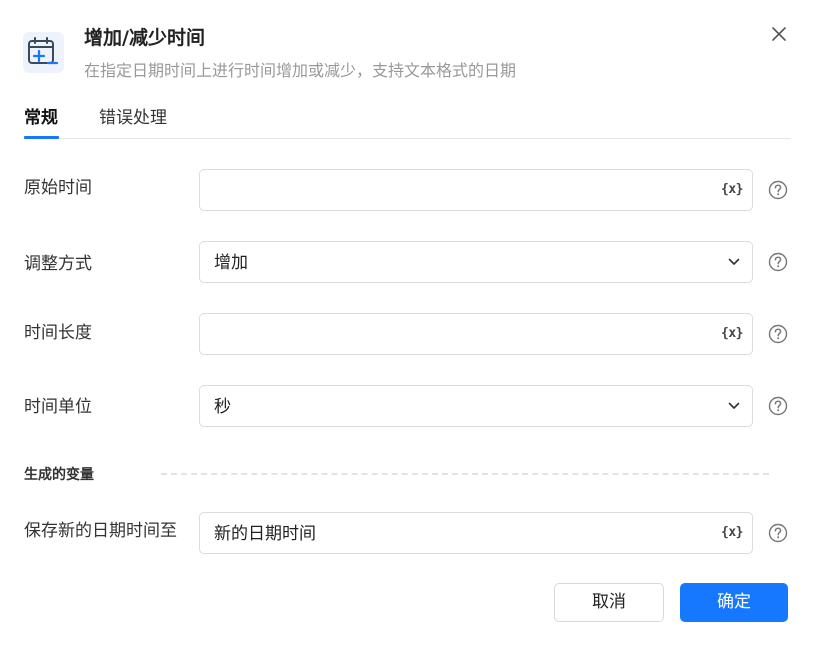  What do you see at coordinates (100, 531) in the screenshot?
I see `save-to-label: 保存新的日期时间至` at bounding box center [100, 531].